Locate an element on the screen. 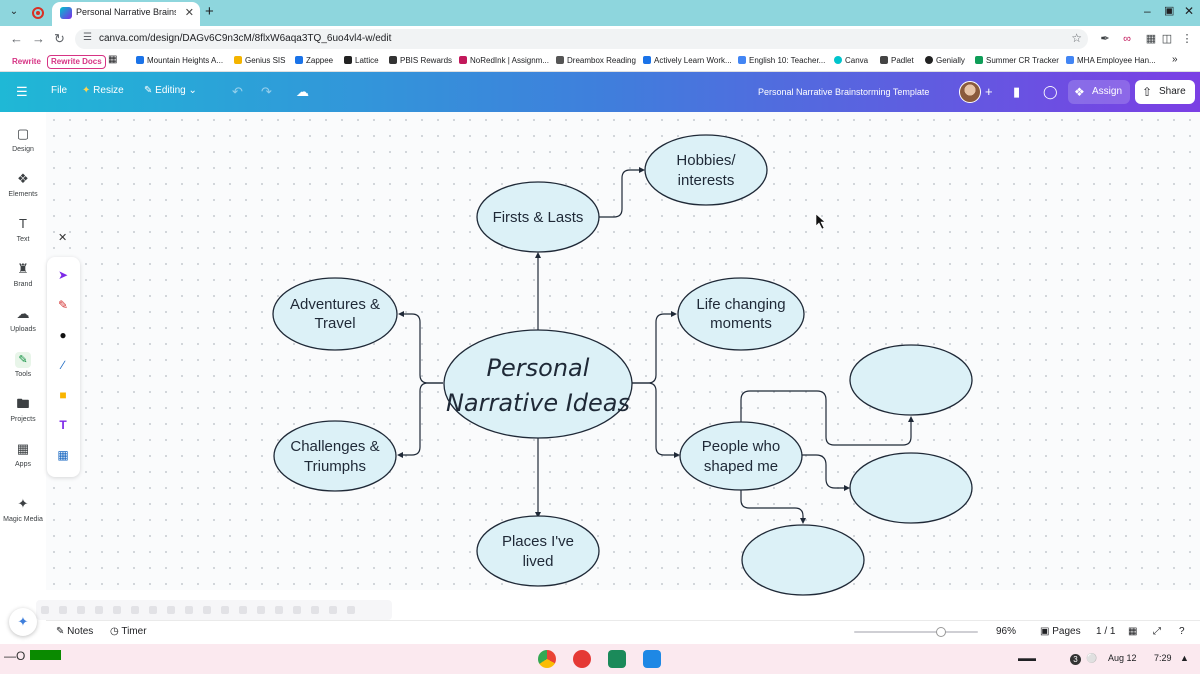  pages-label: Pages is located at coordinates (1066, 631).